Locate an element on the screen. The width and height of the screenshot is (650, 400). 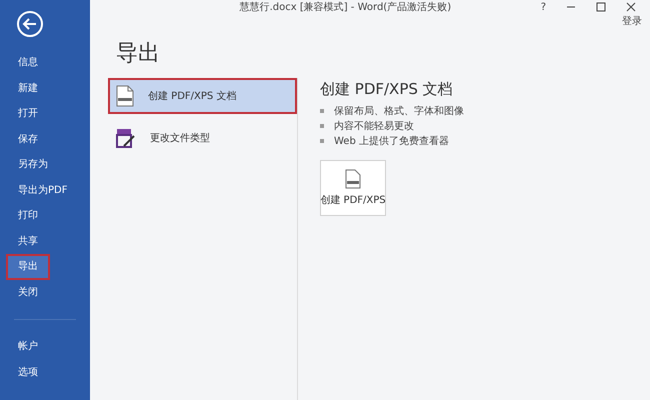
close-icon is located at coordinates (631, 7).